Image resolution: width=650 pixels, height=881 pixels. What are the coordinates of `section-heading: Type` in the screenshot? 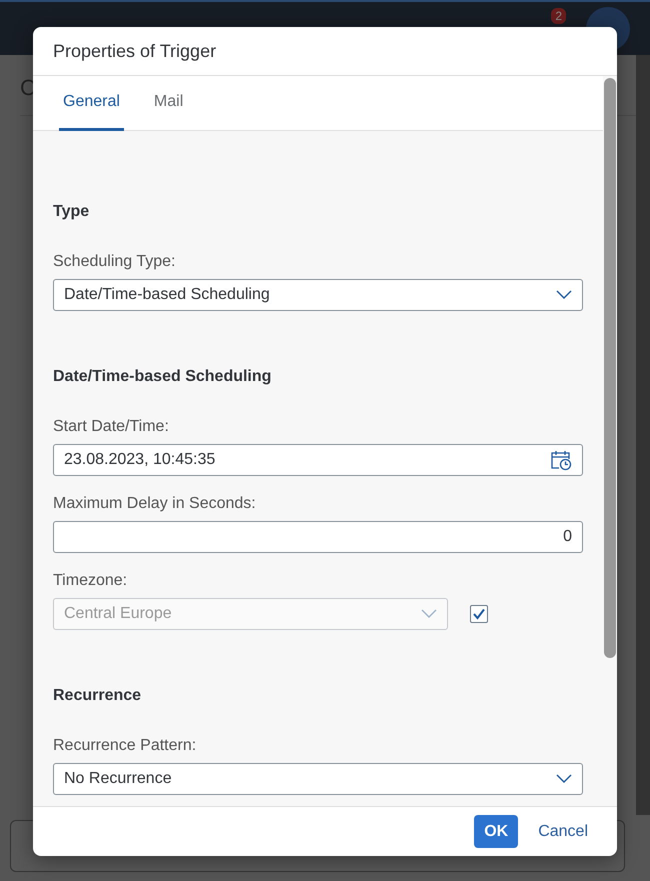 It's located at (71, 212).